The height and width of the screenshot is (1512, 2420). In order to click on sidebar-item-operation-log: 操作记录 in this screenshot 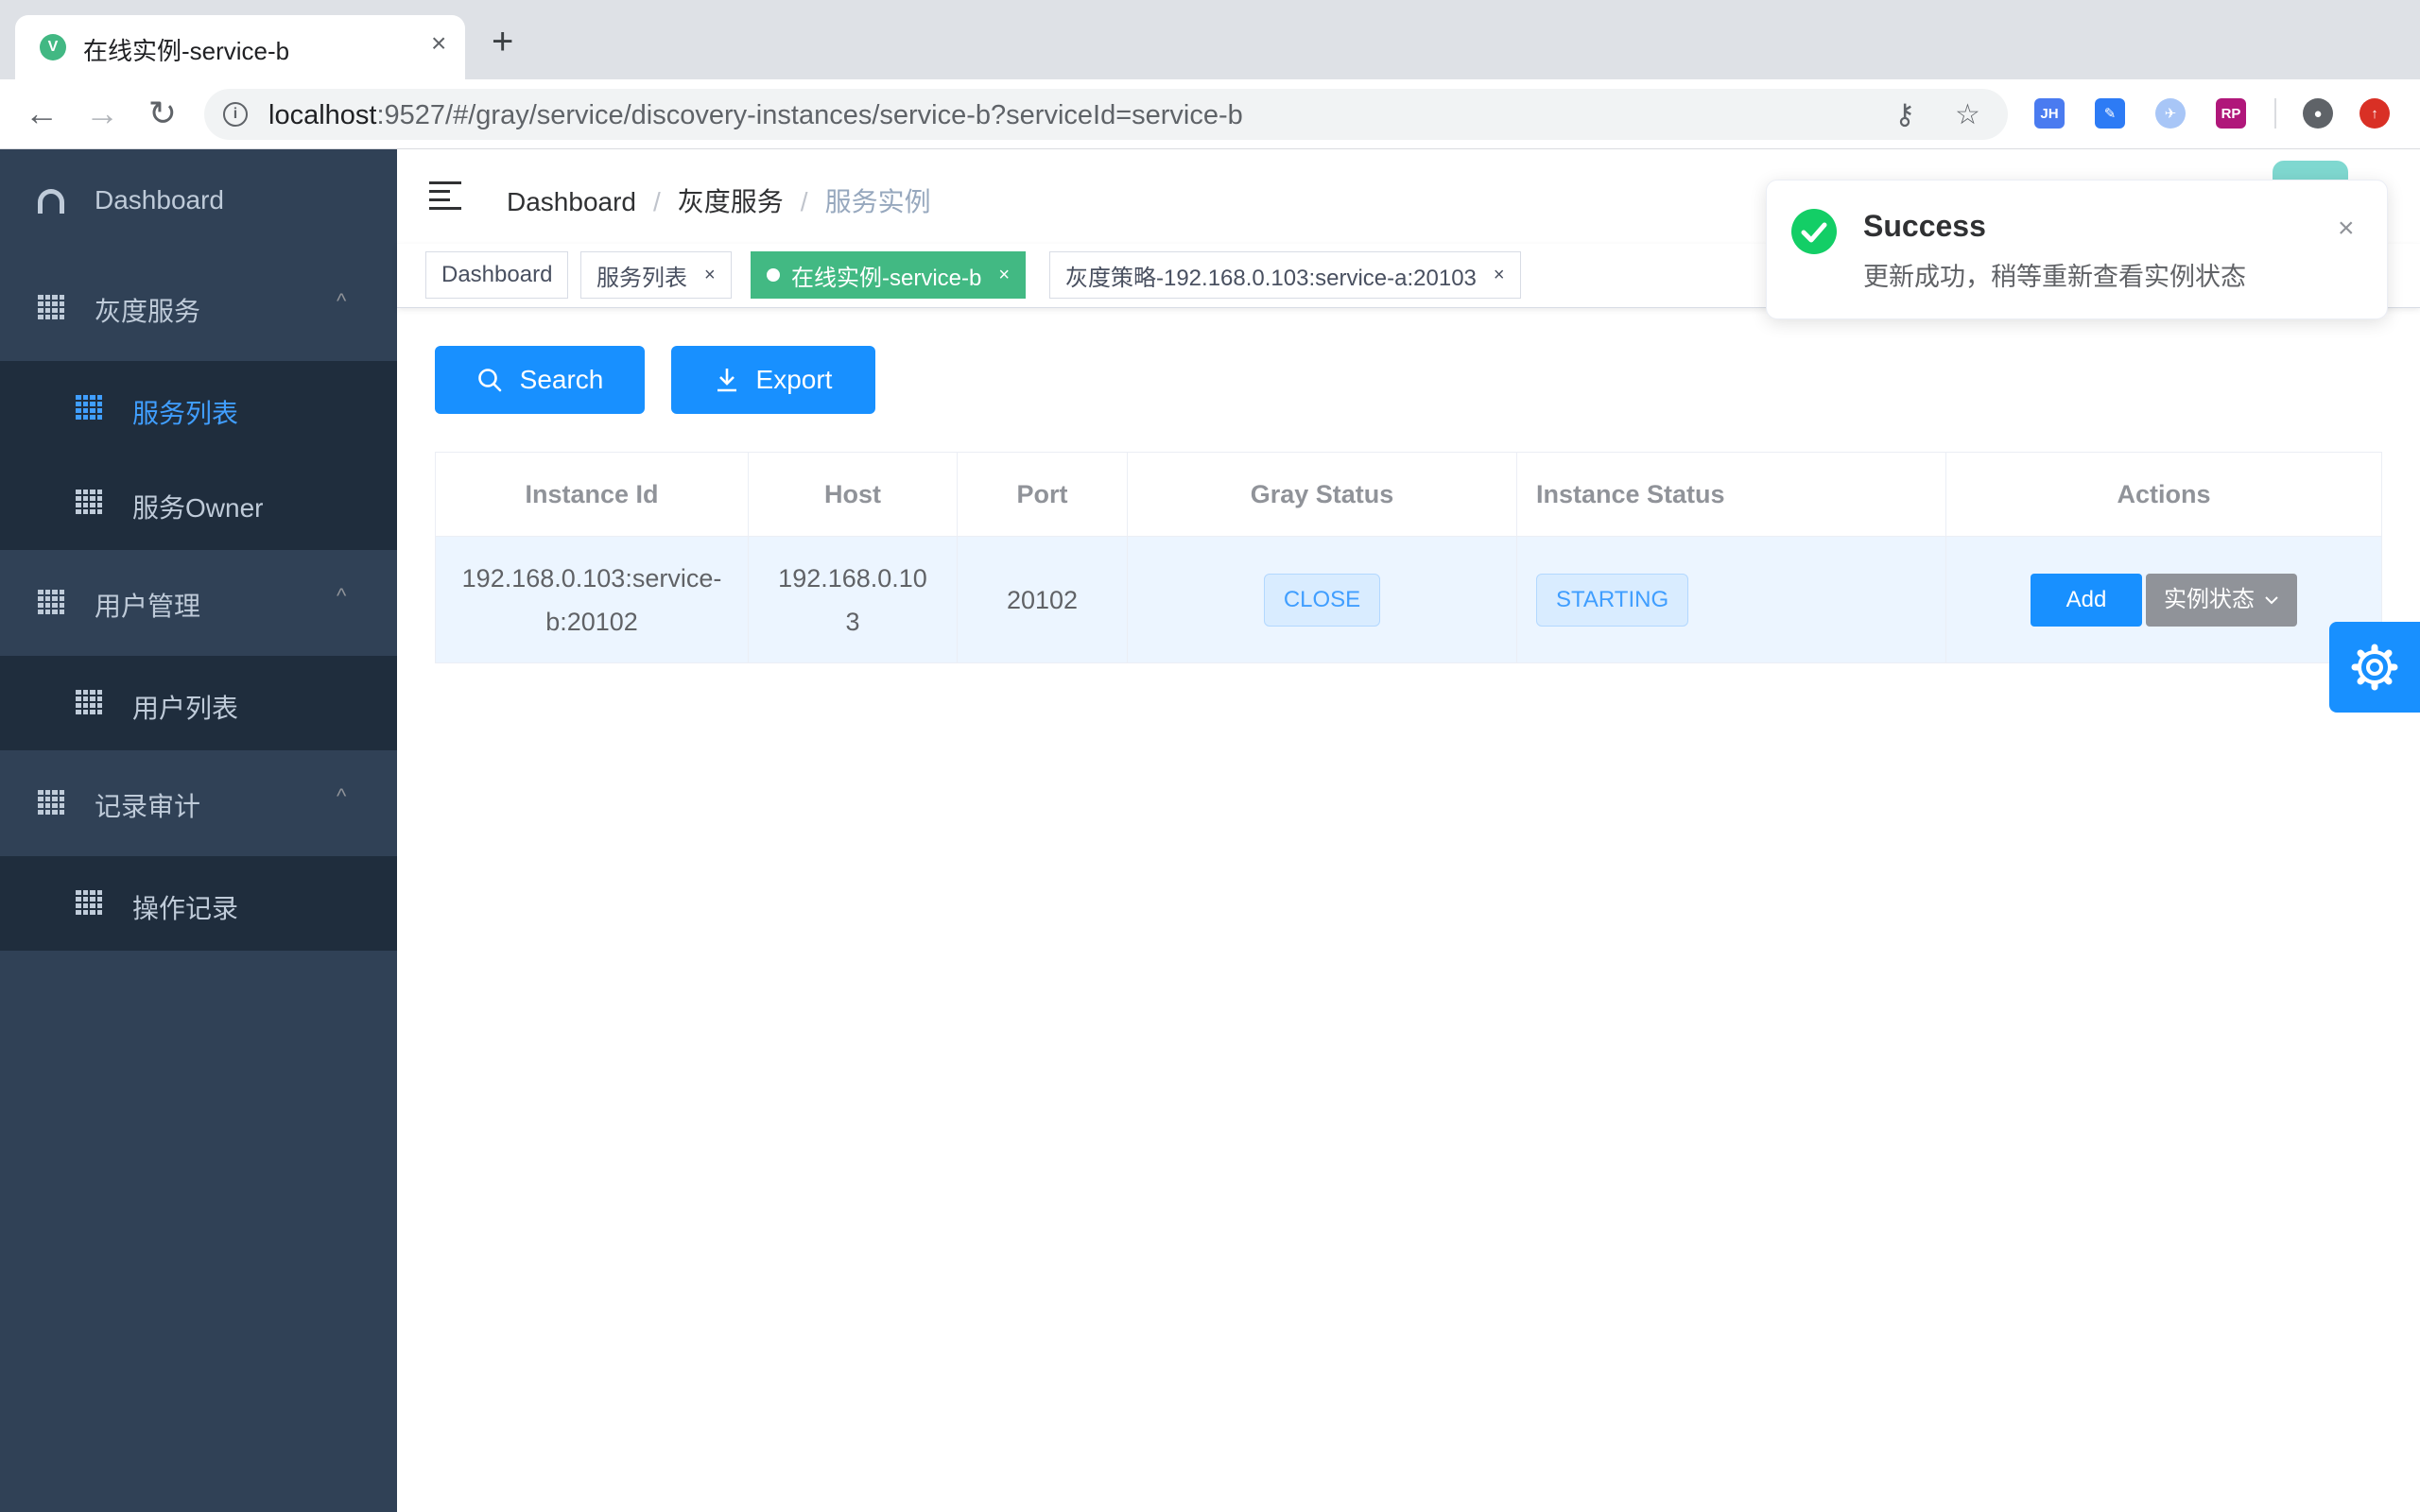, I will do `click(198, 903)`.